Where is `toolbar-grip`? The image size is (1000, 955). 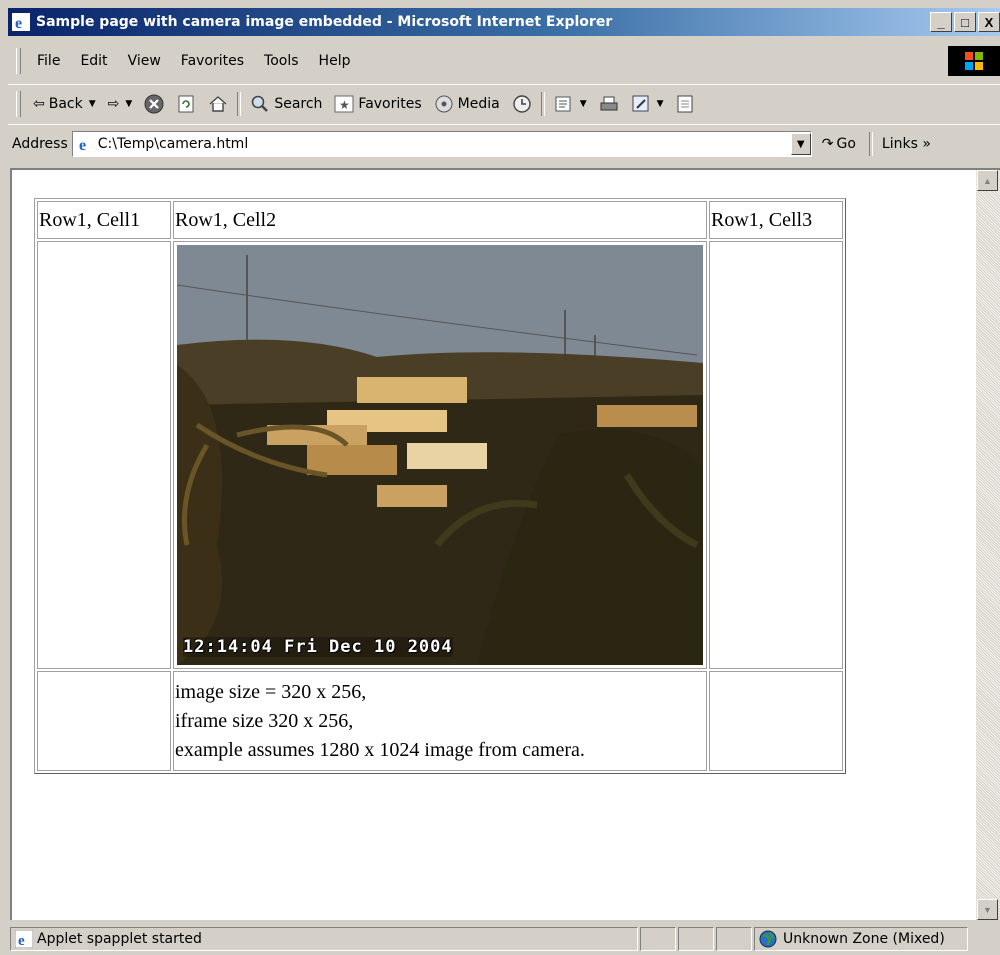
toolbar-grip is located at coordinates (18, 104).